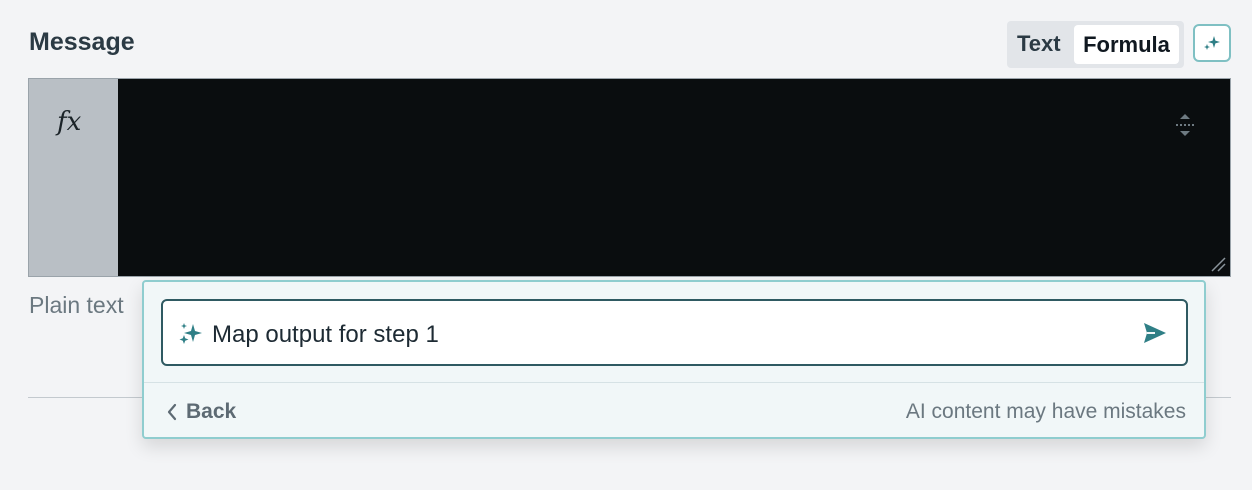 The width and height of the screenshot is (1252, 490). What do you see at coordinates (674, 410) in the screenshot?
I see `popover-footer: Back AI content may have mistakes` at bounding box center [674, 410].